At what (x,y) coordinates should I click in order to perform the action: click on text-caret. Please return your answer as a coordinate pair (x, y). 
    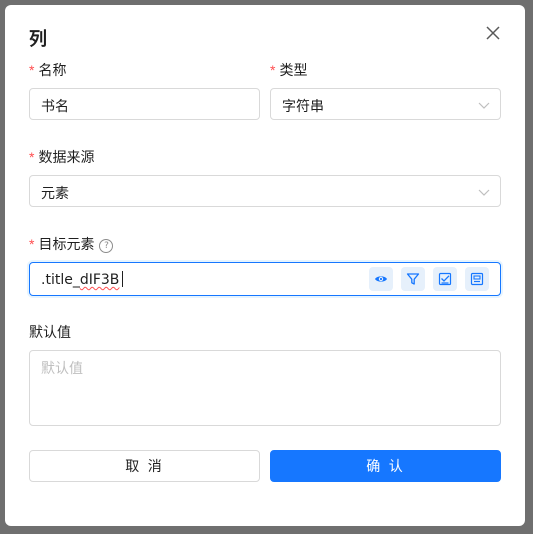
    Looking at the image, I should click on (123, 279).